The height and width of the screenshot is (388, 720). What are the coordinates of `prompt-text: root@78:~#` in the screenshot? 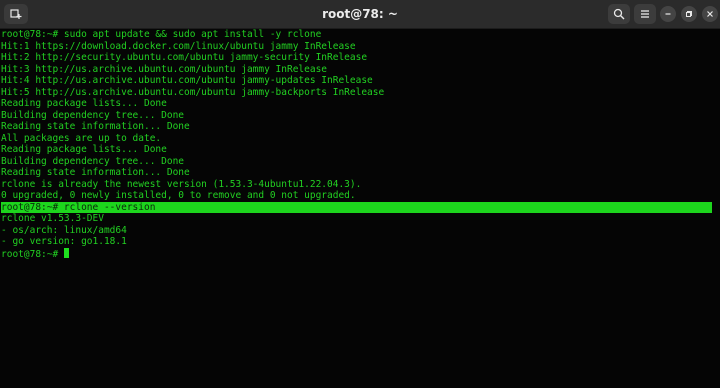 It's located at (32, 254).